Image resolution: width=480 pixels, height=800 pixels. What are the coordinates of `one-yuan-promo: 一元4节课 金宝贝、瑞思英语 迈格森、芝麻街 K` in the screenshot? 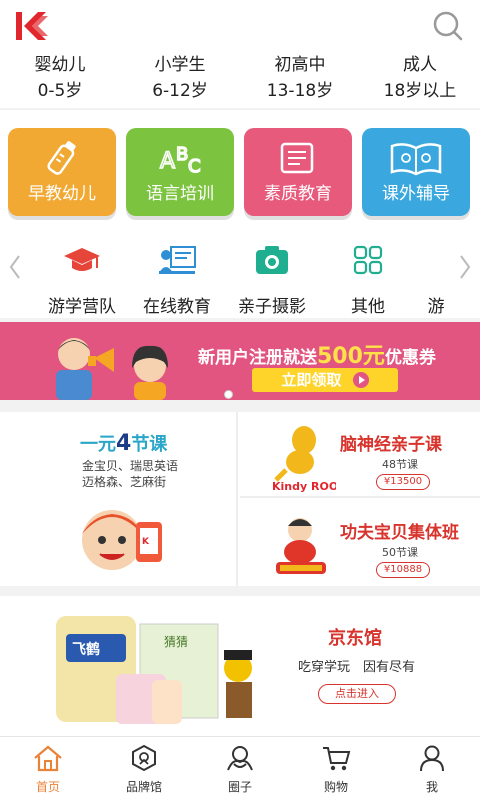 It's located at (119, 499).